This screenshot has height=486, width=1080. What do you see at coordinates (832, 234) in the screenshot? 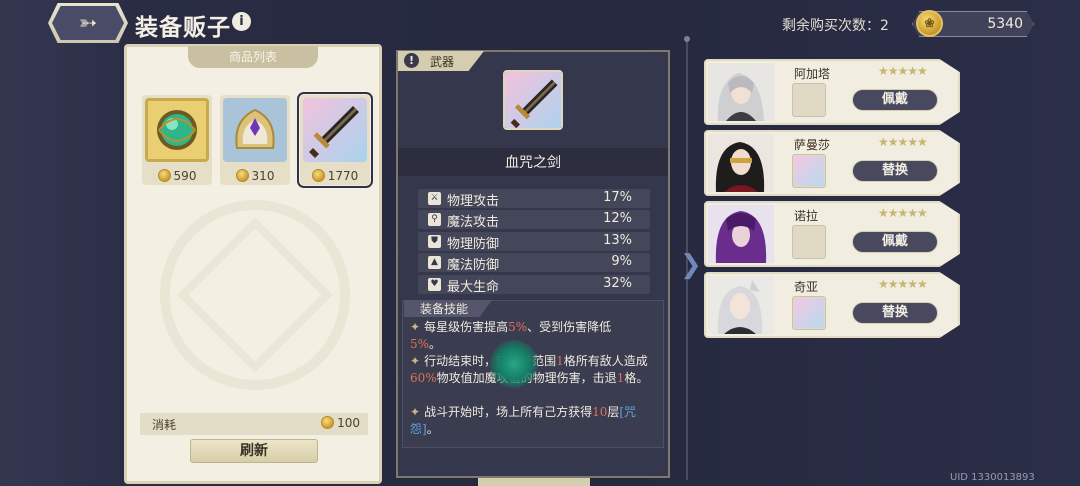
I see `character-card-nora: 诺拉 ★★★★★ 佩戴` at bounding box center [832, 234].